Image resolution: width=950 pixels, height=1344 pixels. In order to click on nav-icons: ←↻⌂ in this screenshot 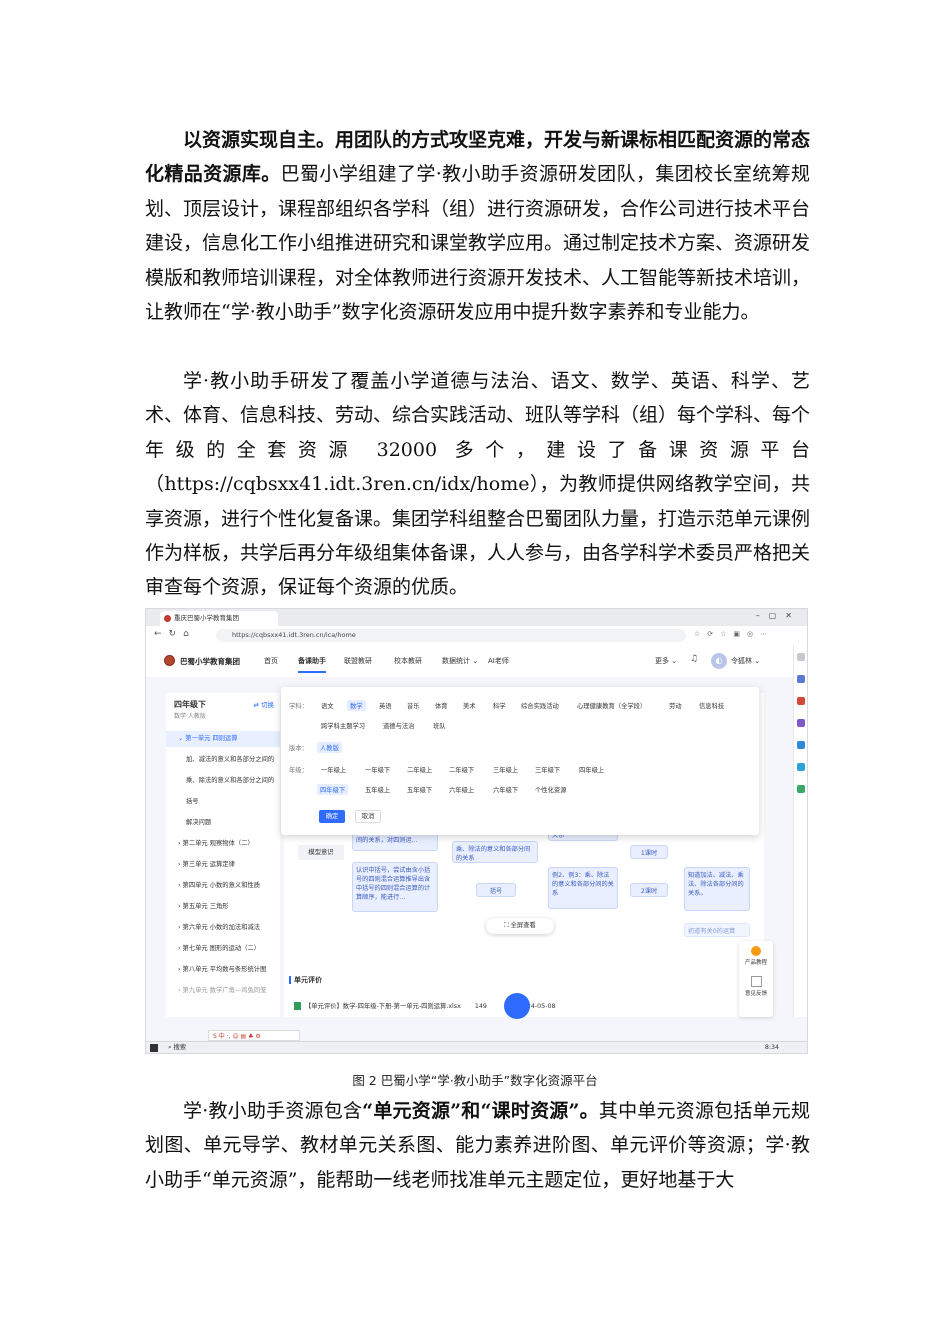, I will do `click(175, 634)`.